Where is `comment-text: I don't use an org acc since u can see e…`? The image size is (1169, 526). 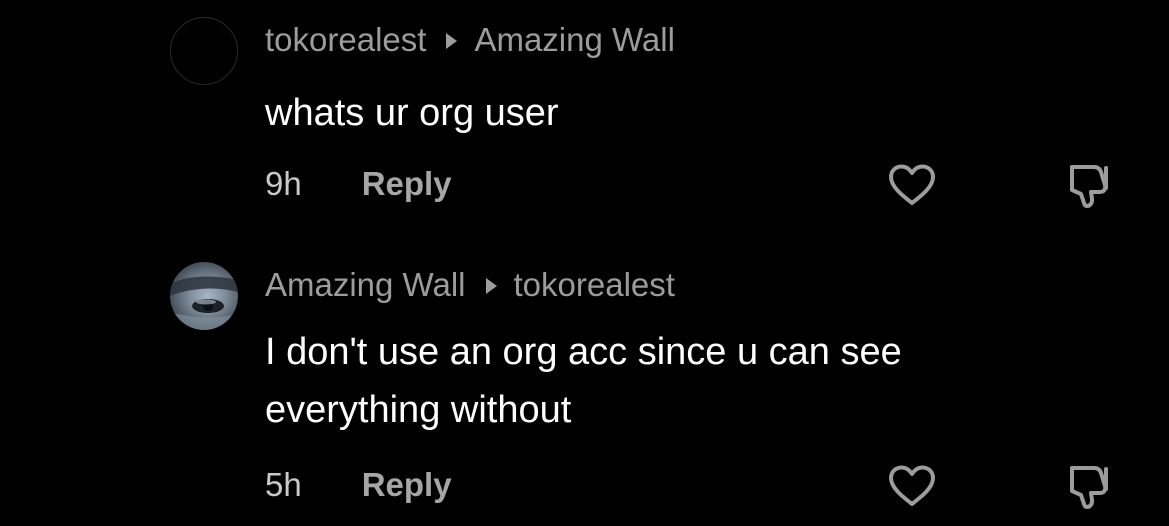
comment-text: I don't use an org acc since u can see e… is located at coordinates (583, 381).